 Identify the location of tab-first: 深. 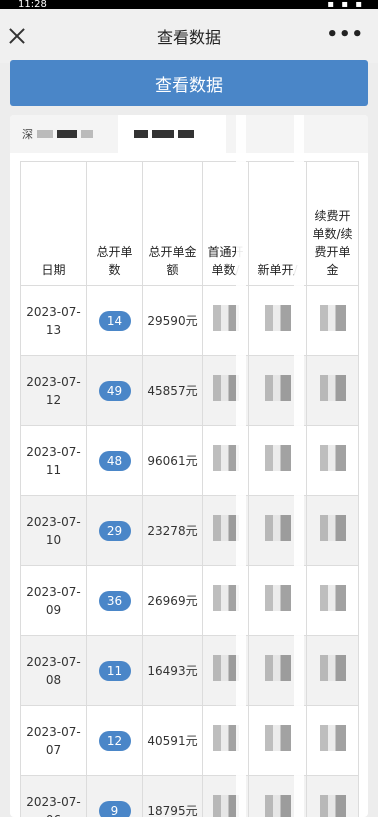
(64, 134).